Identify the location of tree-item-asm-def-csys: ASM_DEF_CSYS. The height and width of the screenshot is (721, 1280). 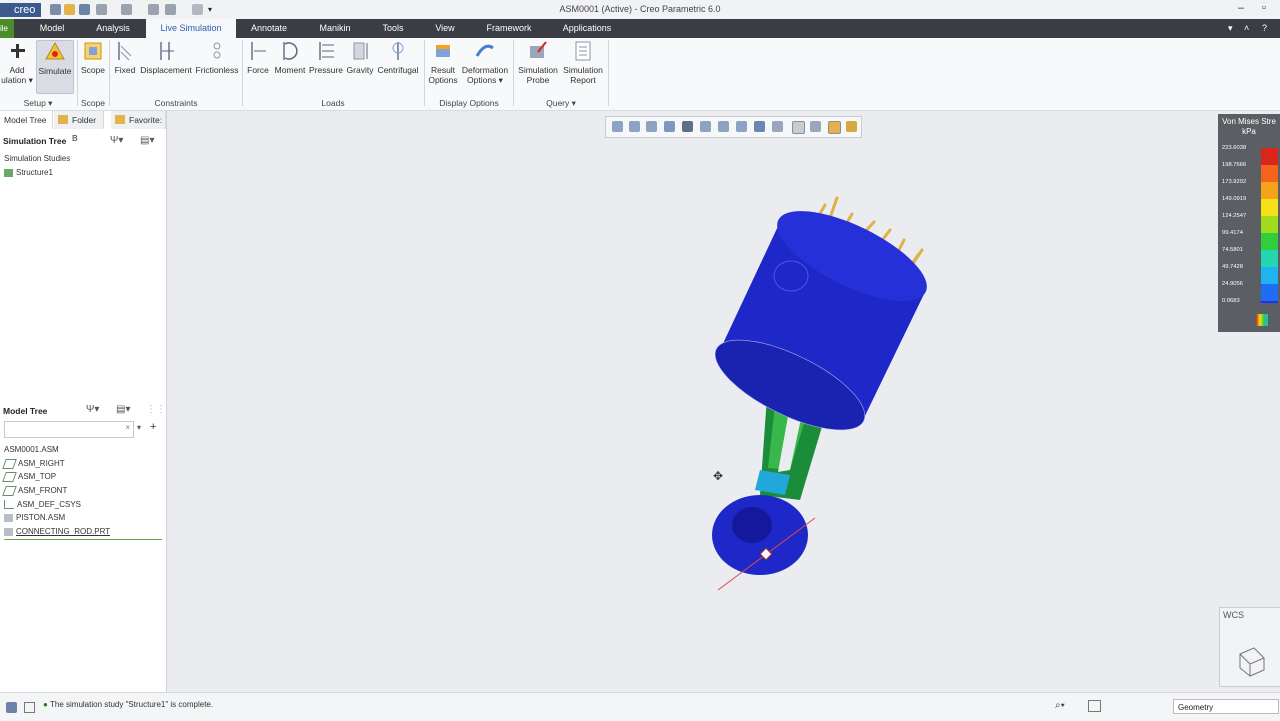
(43, 505).